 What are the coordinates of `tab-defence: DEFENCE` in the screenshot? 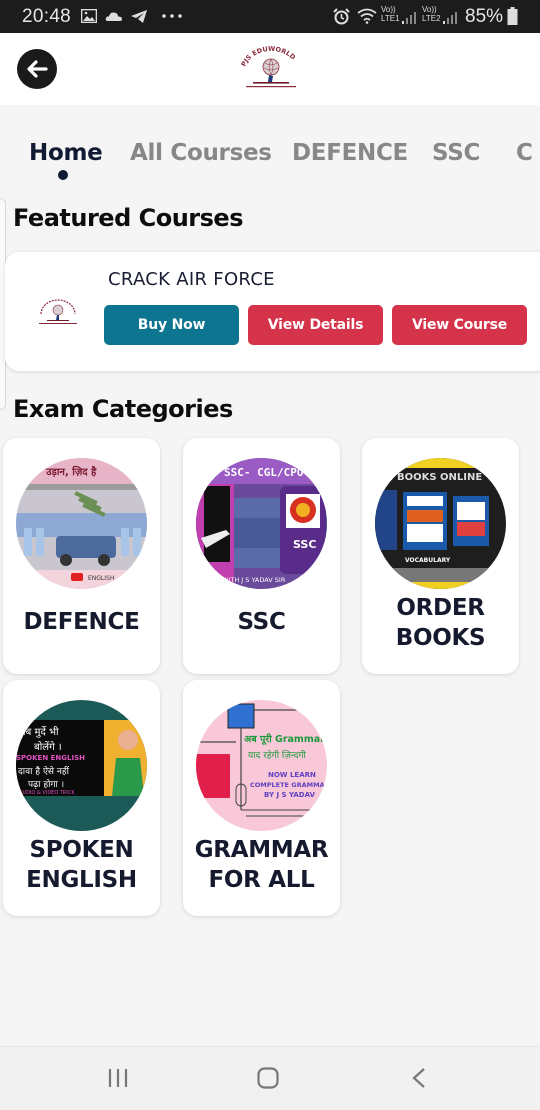 It's located at (350, 153).